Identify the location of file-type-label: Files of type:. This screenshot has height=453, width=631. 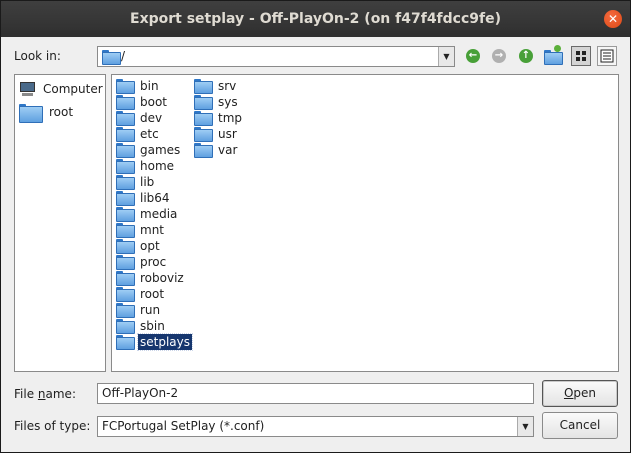
(52, 426).